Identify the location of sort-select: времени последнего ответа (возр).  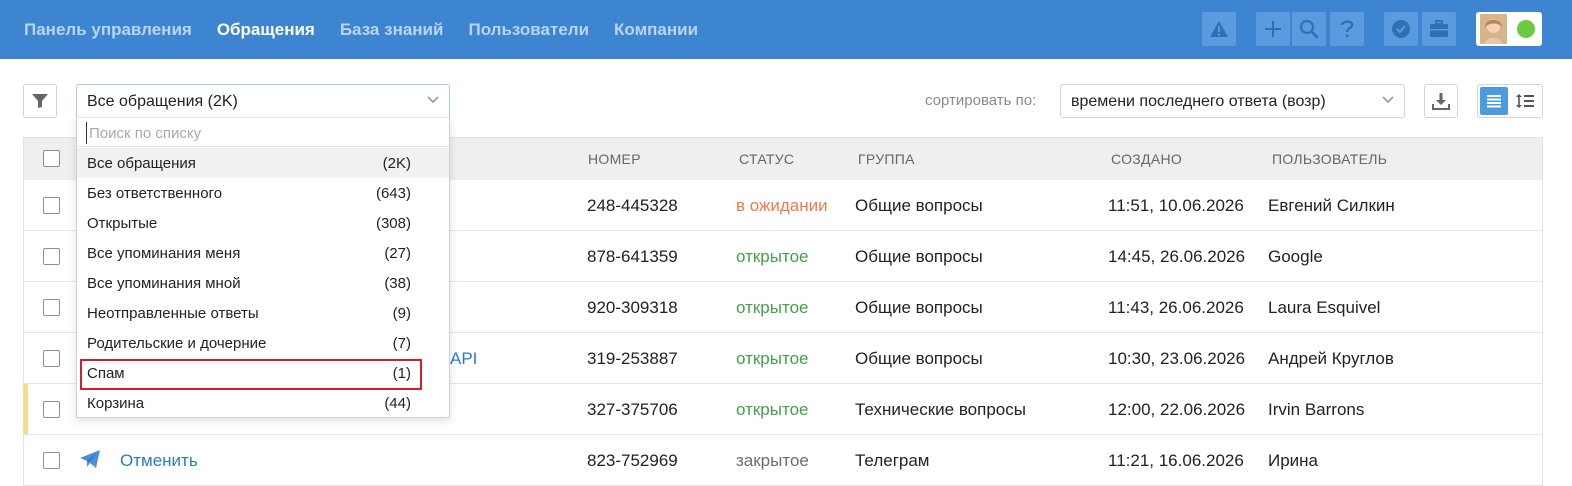
(1232, 101).